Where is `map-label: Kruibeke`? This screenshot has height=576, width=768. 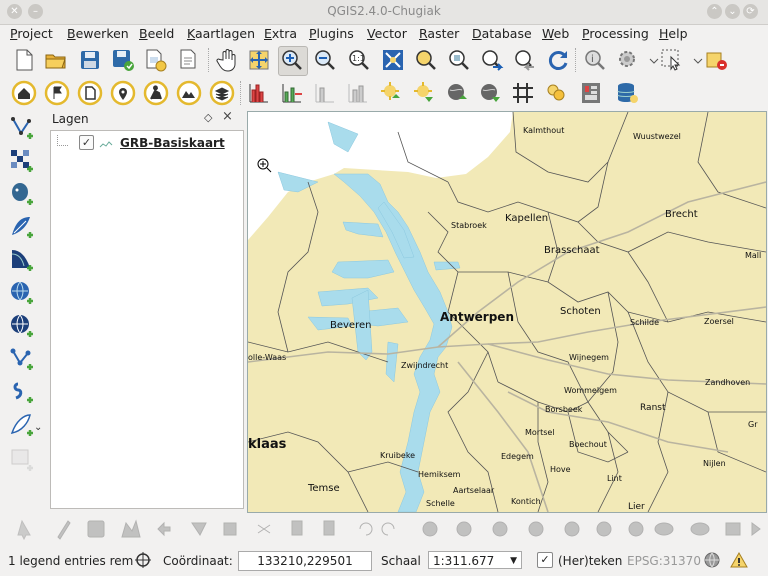
map-label: Kruibeke is located at coordinates (398, 455).